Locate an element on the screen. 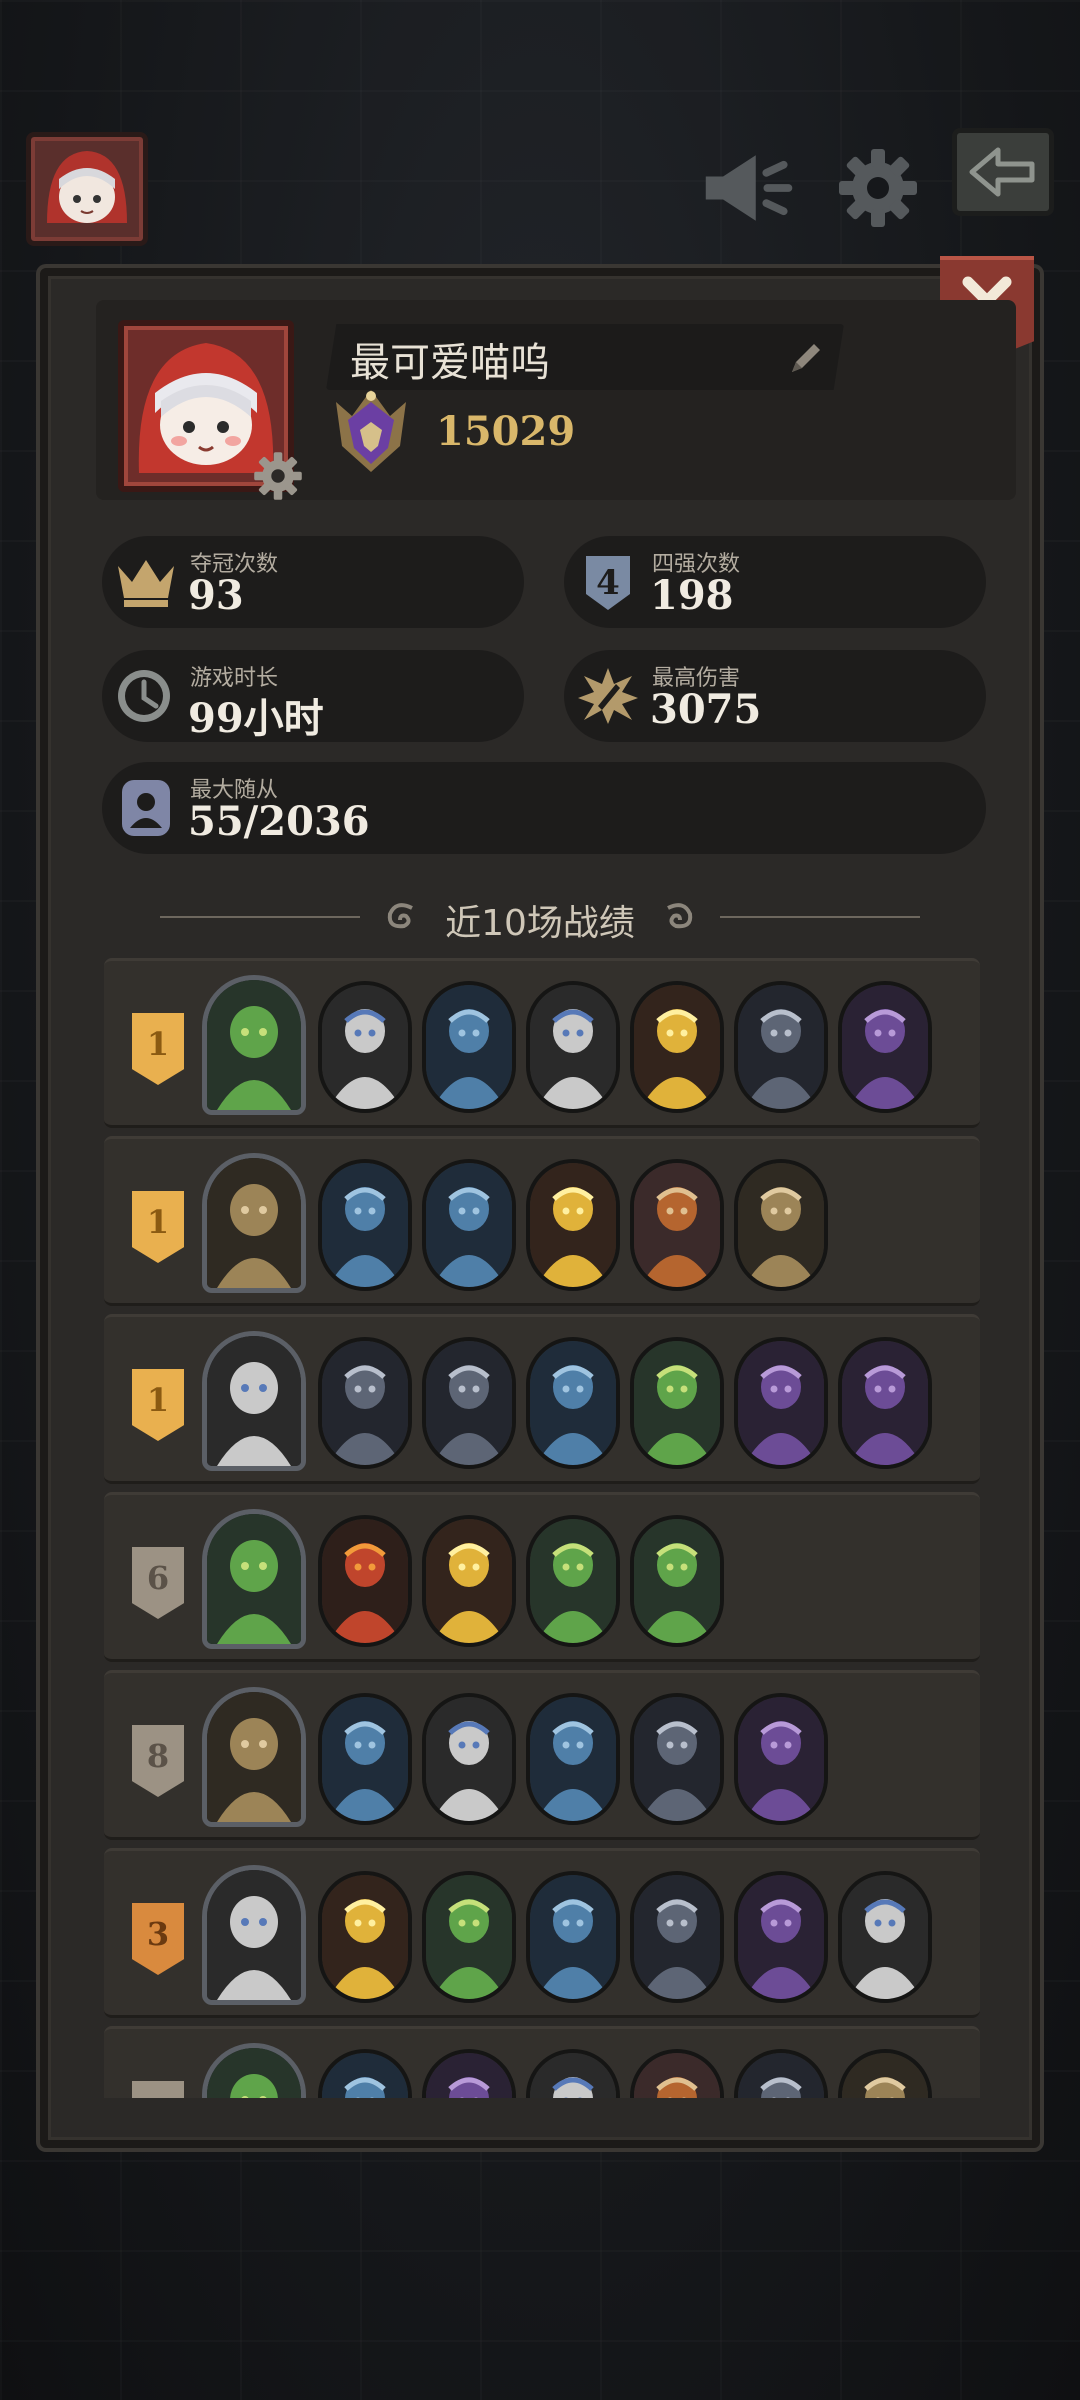 Image resolution: width=1080 pixels, height=2400 pixels. purple-bat-icon is located at coordinates (254, 1935).